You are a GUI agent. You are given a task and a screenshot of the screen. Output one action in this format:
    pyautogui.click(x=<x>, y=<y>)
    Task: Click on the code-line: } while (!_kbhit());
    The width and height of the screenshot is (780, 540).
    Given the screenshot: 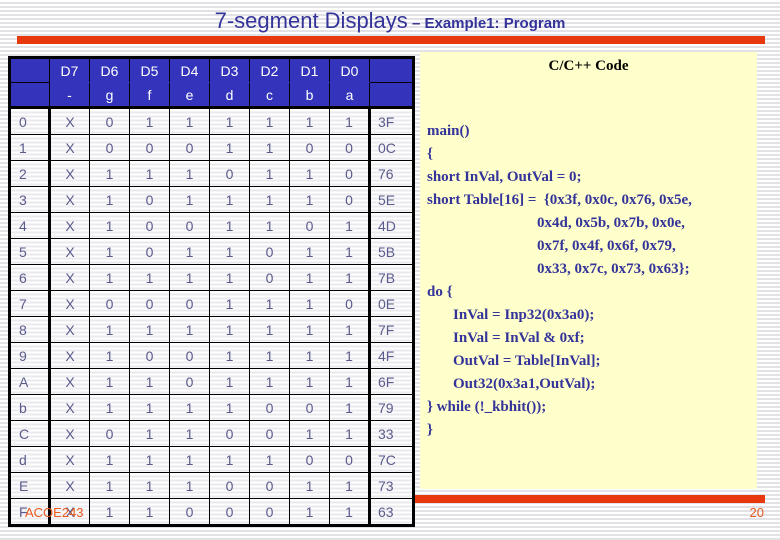 What is the action you would take?
    pyautogui.click(x=487, y=407)
    